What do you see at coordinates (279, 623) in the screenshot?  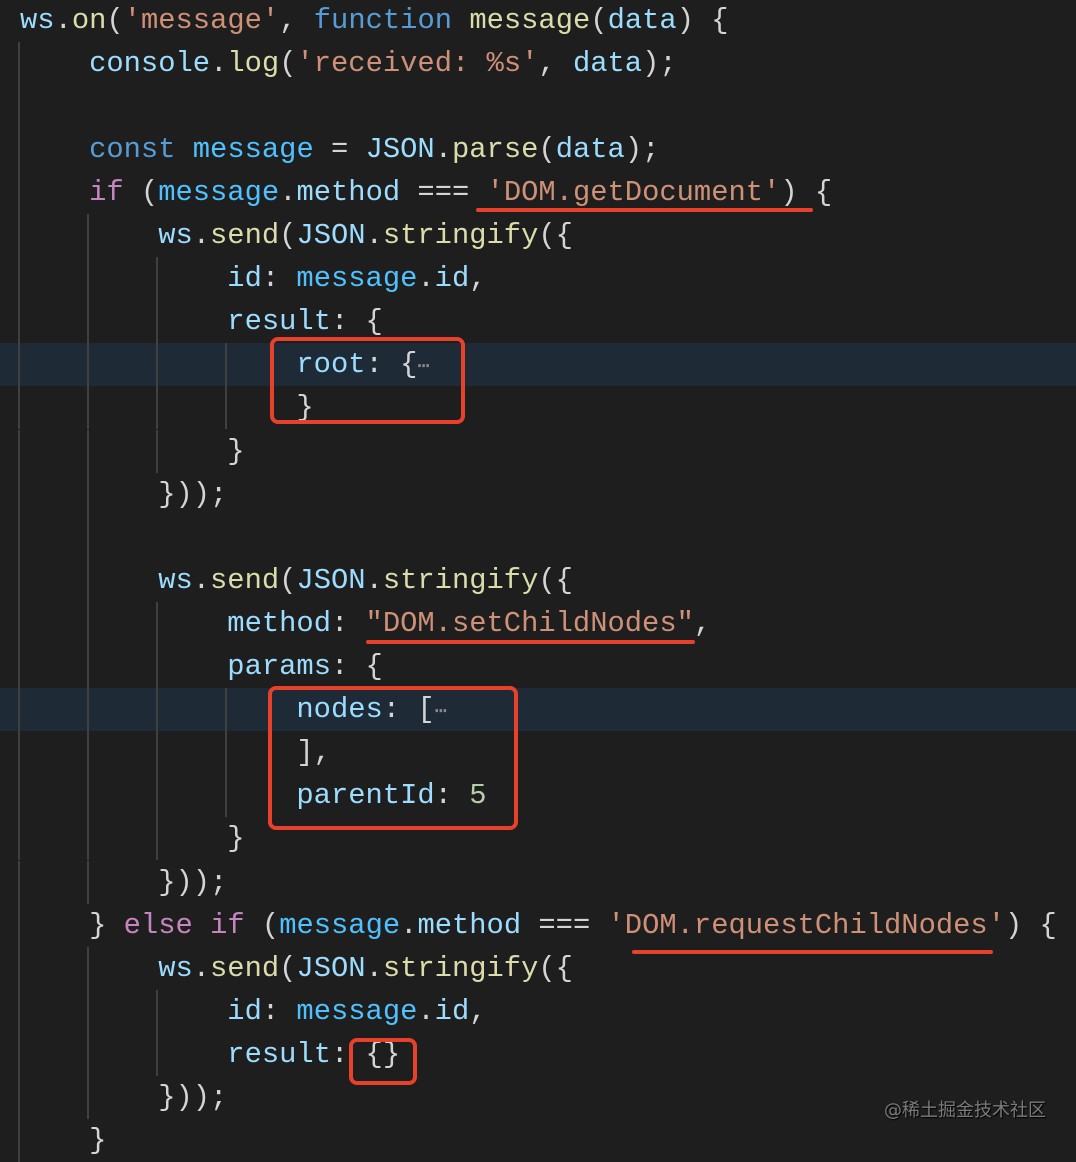 I see `code-token-var: method` at bounding box center [279, 623].